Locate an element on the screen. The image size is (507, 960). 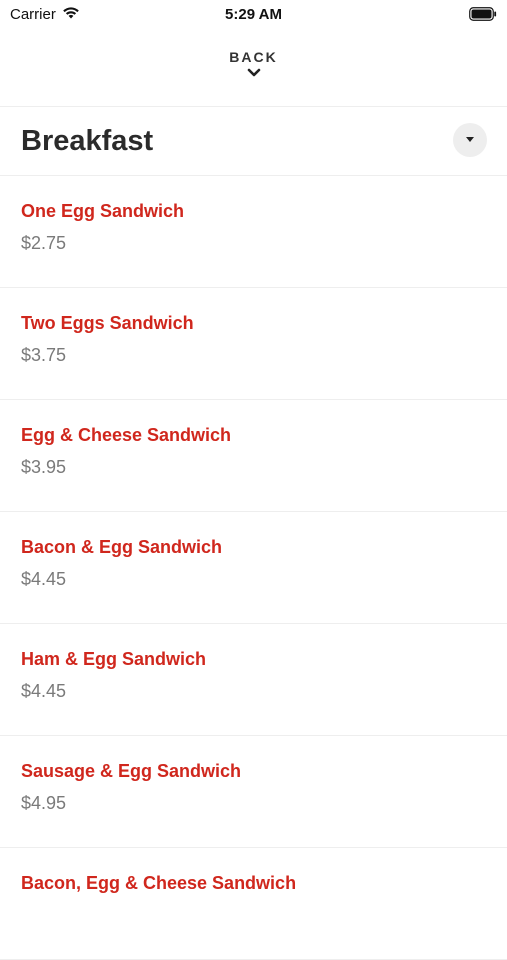
category-dropdown-button is located at coordinates (470, 140).